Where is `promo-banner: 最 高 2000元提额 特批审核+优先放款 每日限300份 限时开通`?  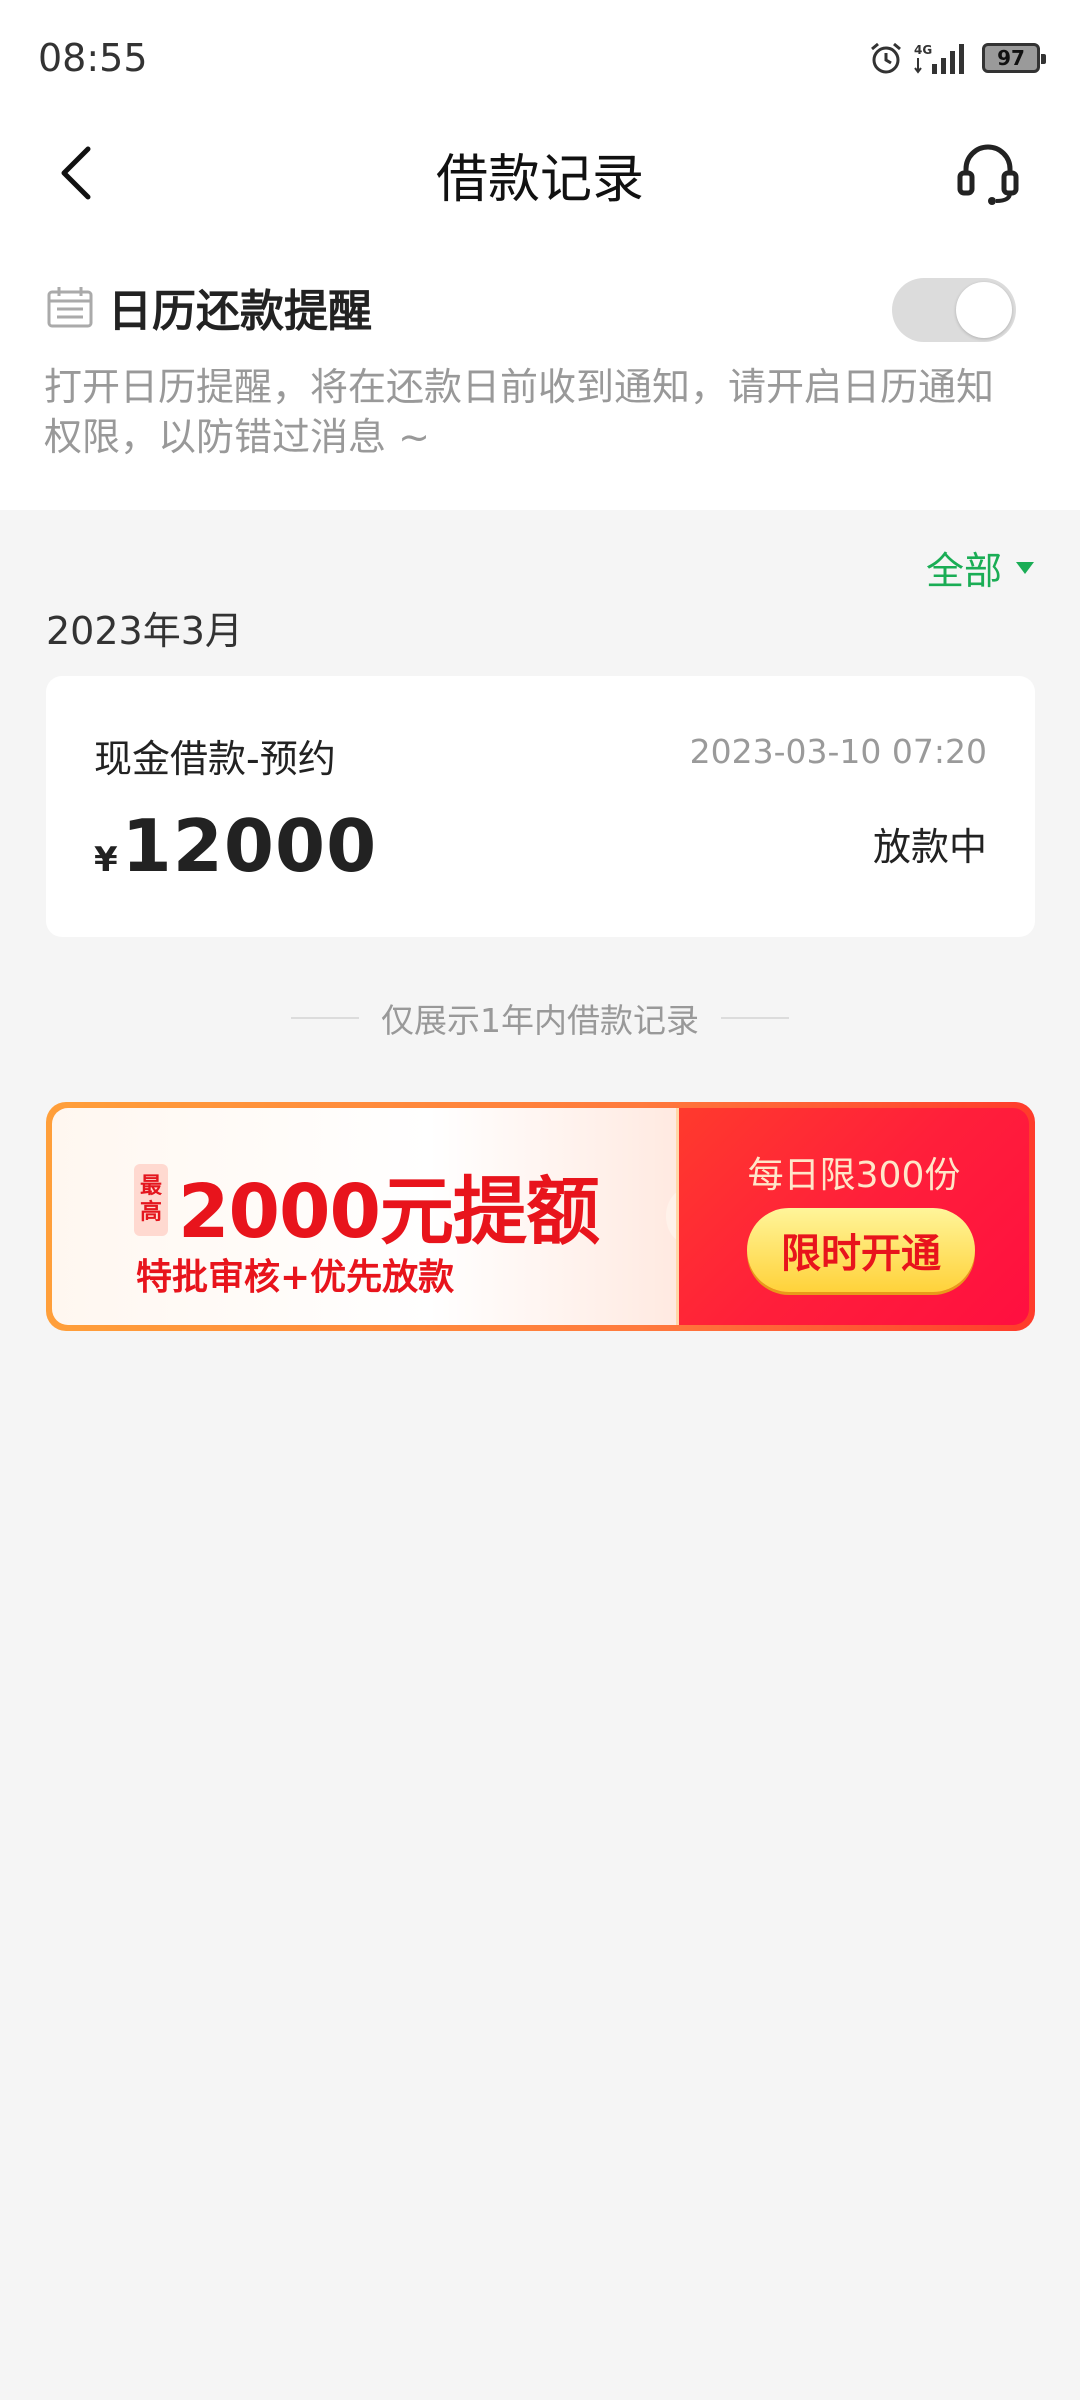
promo-banner: 最 高 2000元提额 特批审核+优先放款 每日限300份 限时开通 is located at coordinates (540, 1216).